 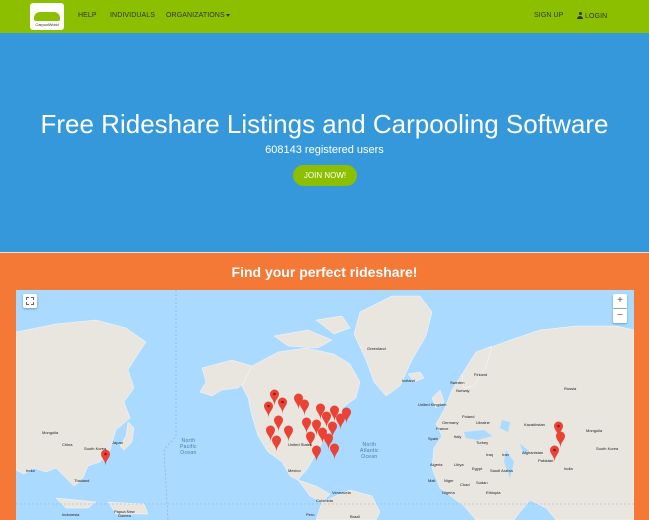 I want to click on label-brazil: Brazil, so click(x=355, y=516).